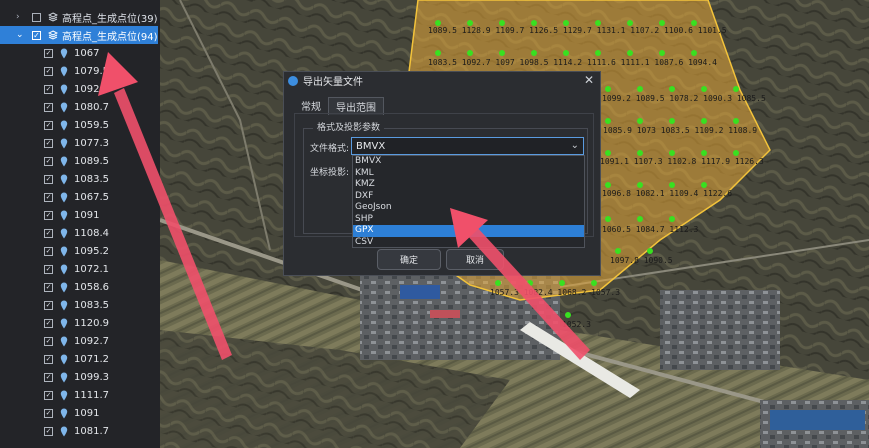 This screenshot has height=448, width=869. Describe the element at coordinates (80, 269) in the screenshot. I see `tree-item: ✓ 1072.1` at that location.